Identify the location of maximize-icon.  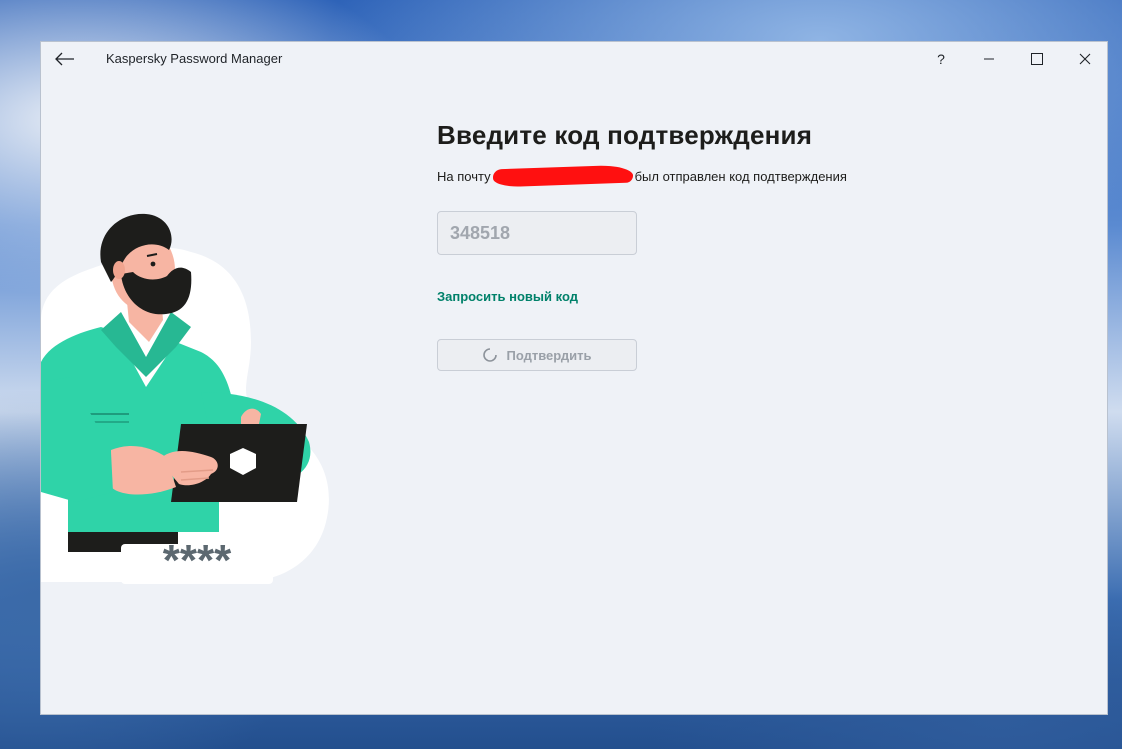
(1037, 59).